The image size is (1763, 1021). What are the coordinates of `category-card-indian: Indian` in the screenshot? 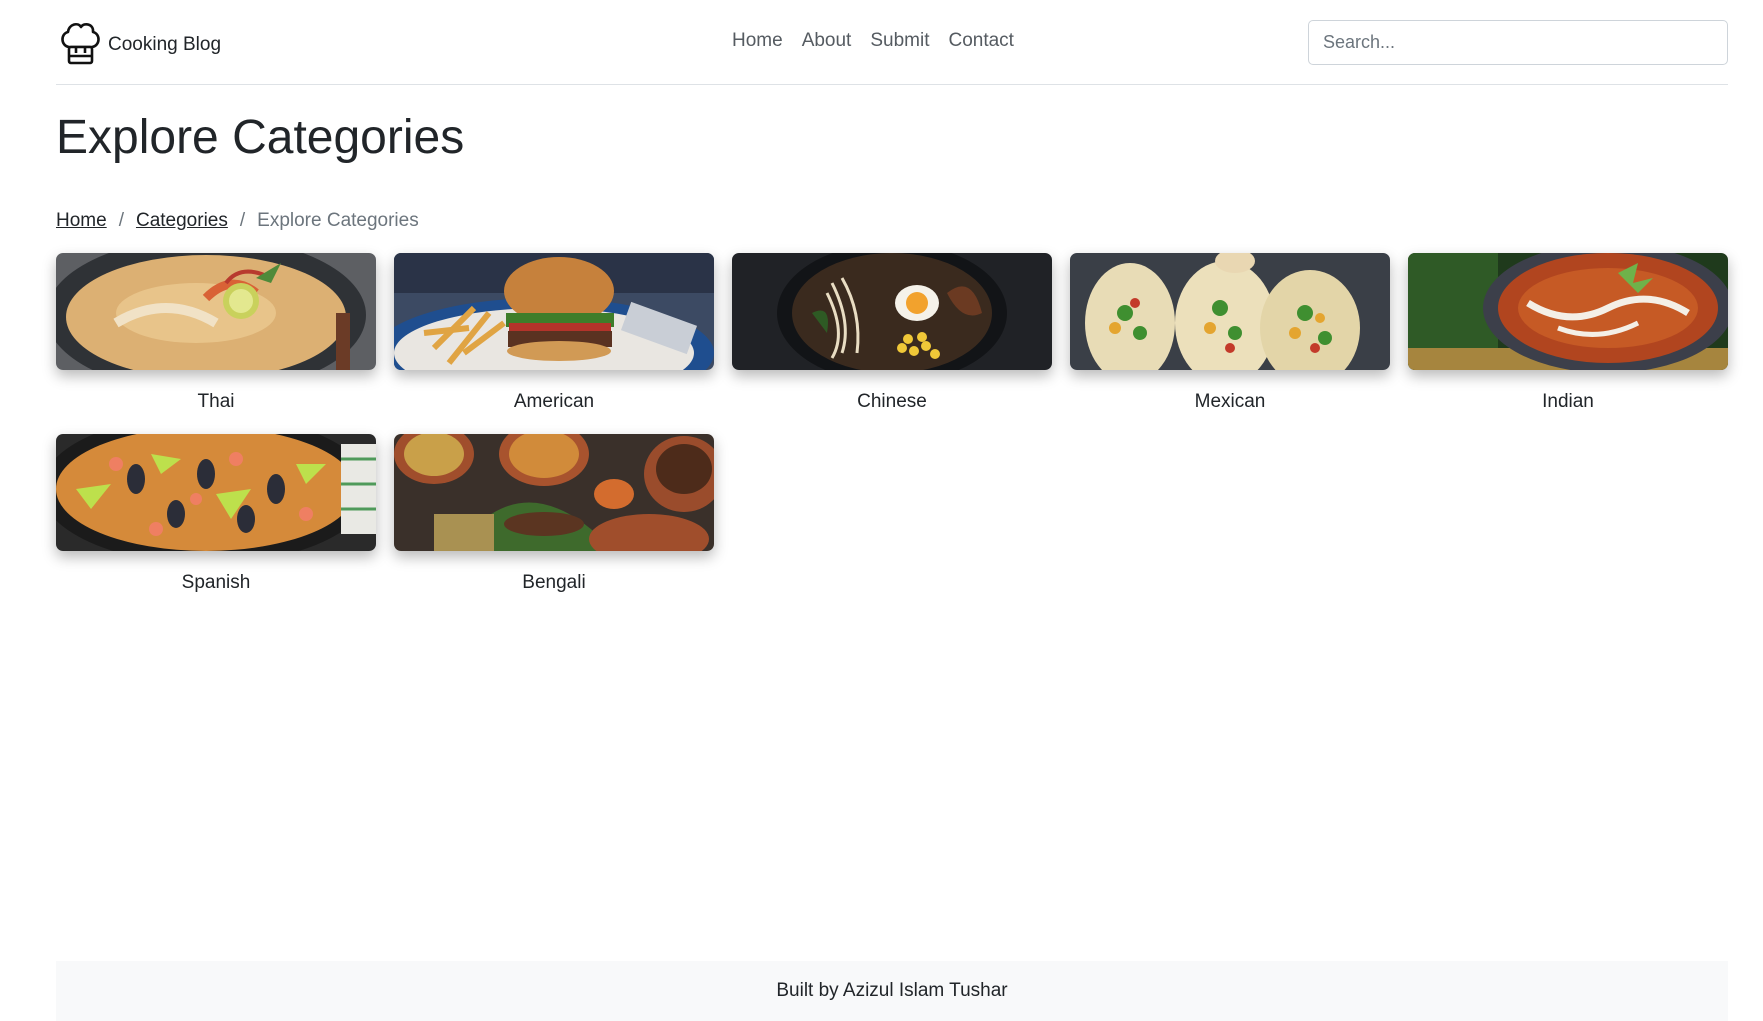 It's located at (1568, 343).